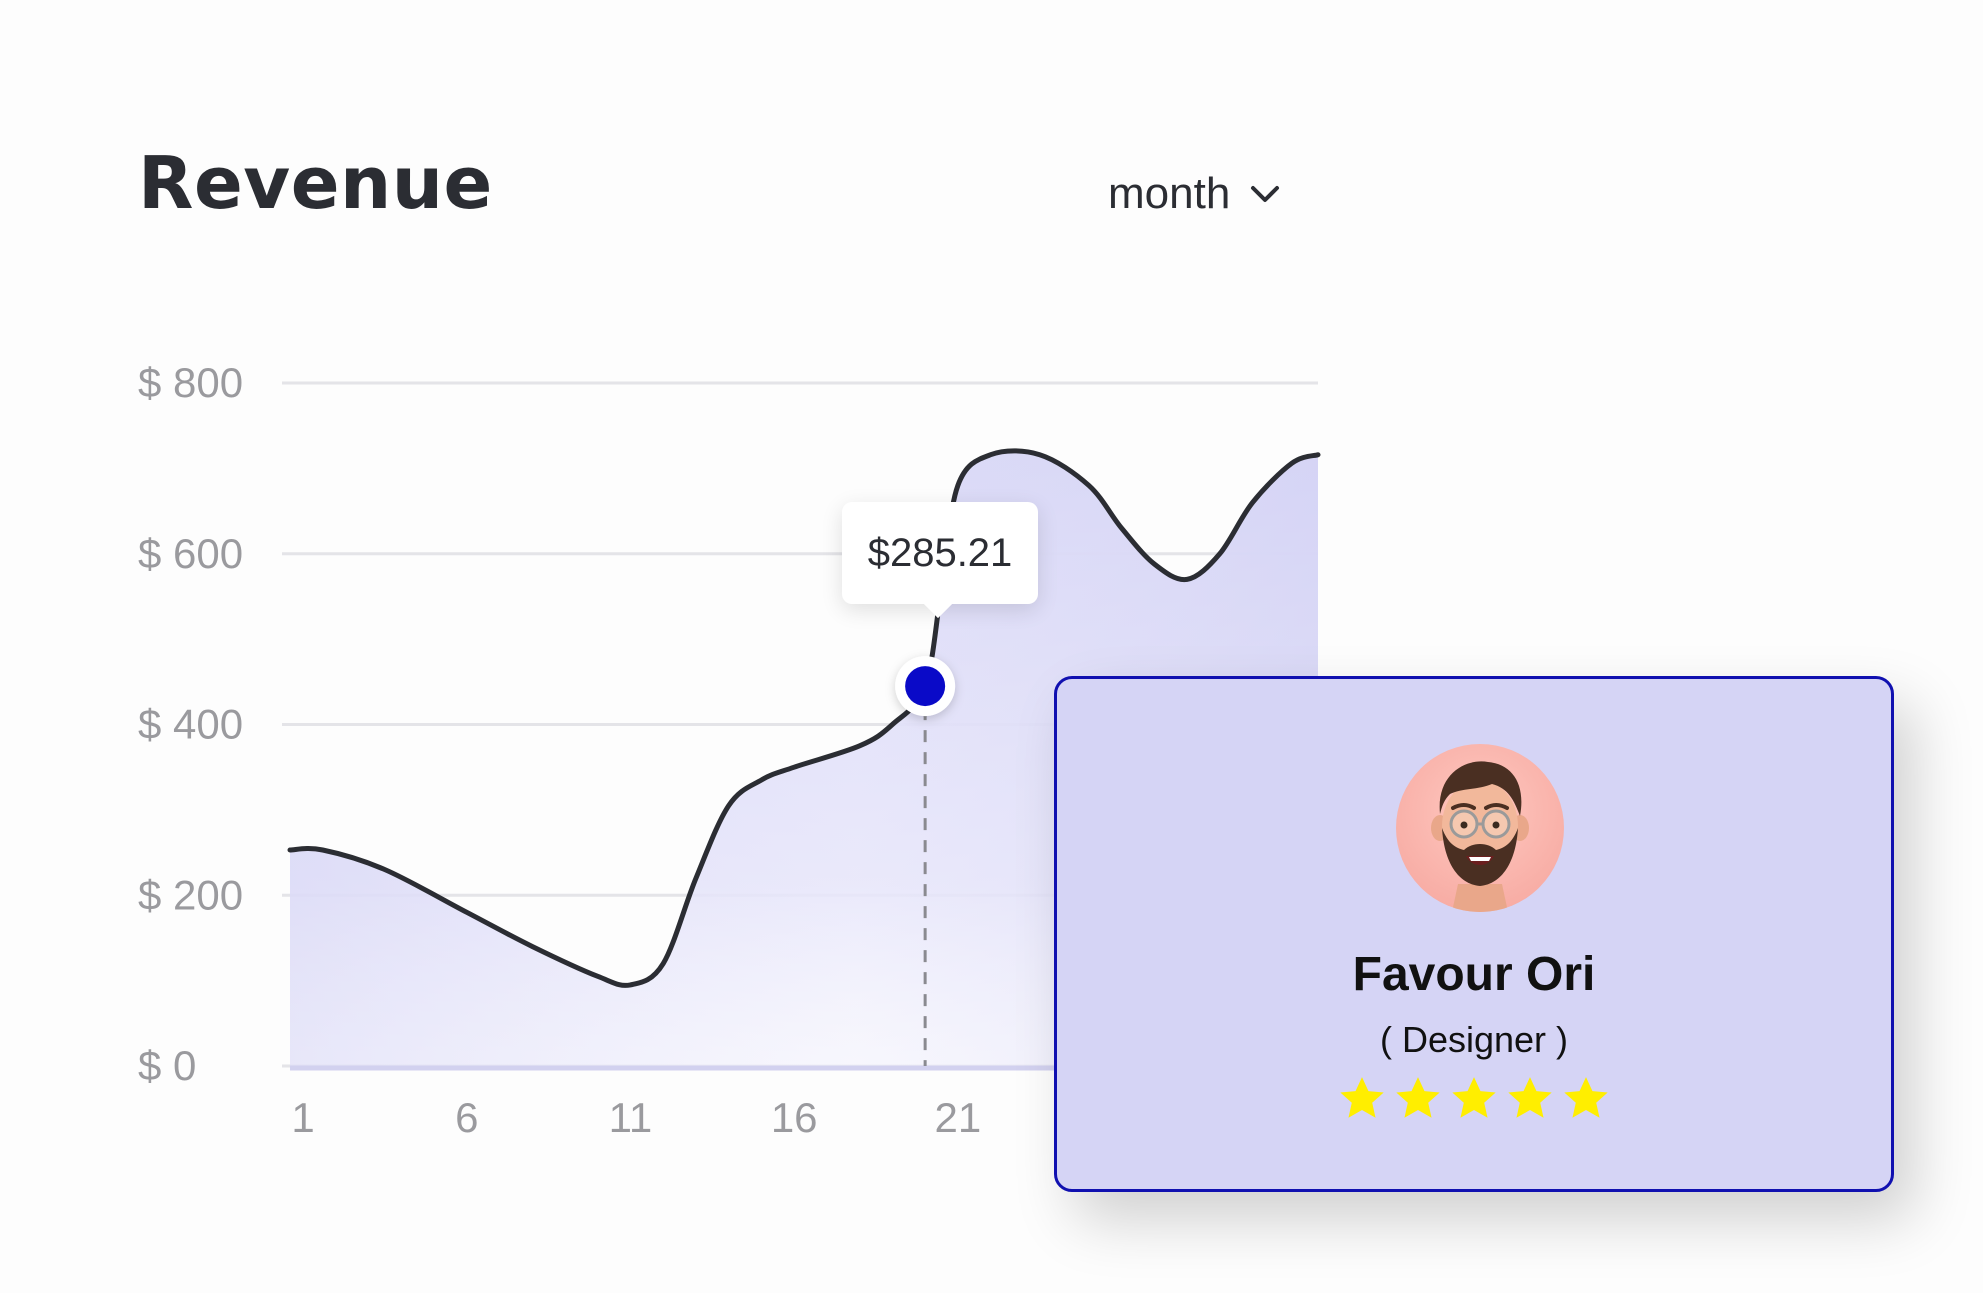 This screenshot has height=1293, width=1983. What do you see at coordinates (958, 1117) in the screenshot?
I see `x-tick-label: 21` at bounding box center [958, 1117].